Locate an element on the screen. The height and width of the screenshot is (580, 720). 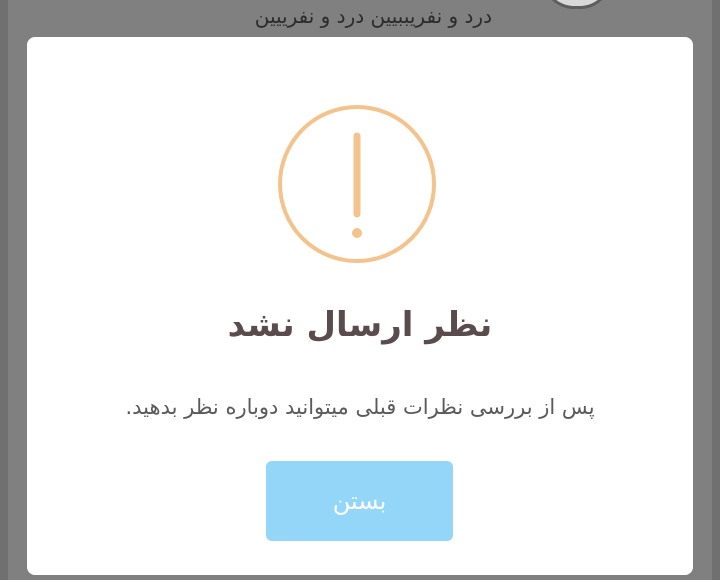
background-edge-right is located at coordinates (716, 290).